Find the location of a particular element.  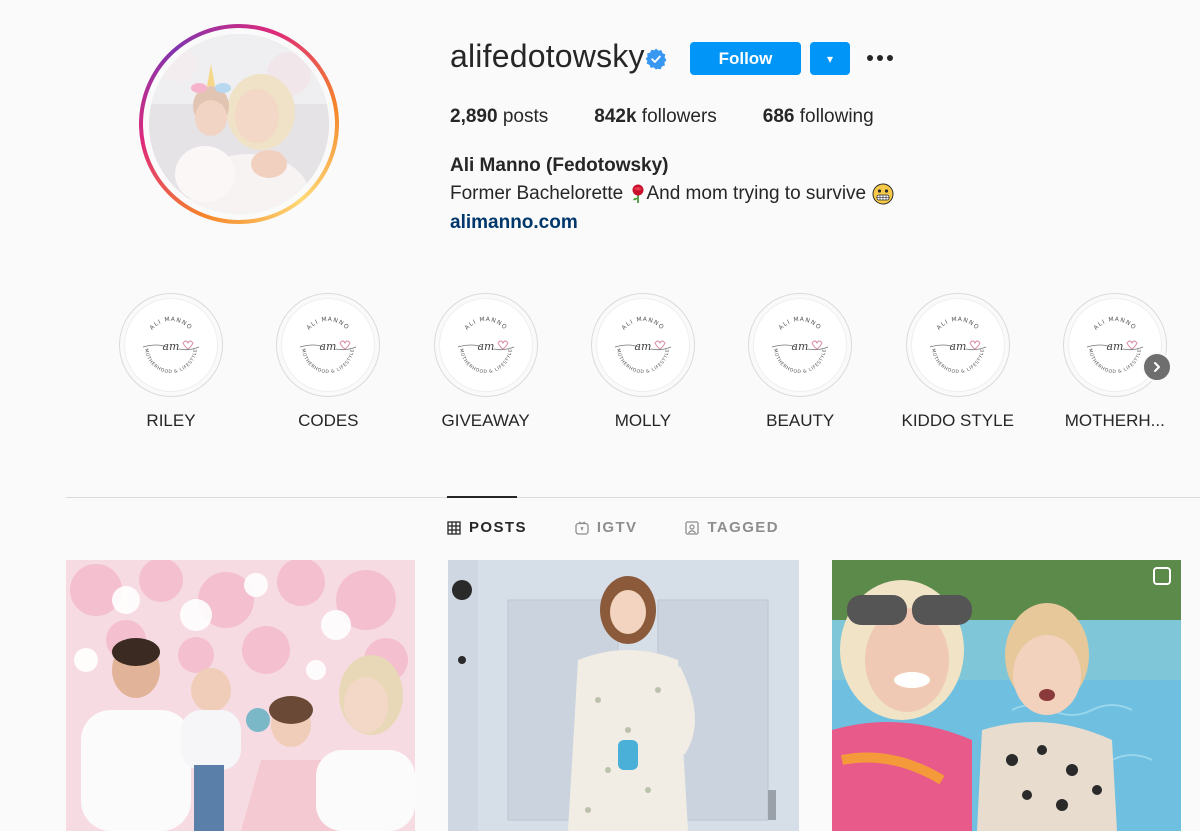

profile-avatar-story-ring is located at coordinates (239, 124).